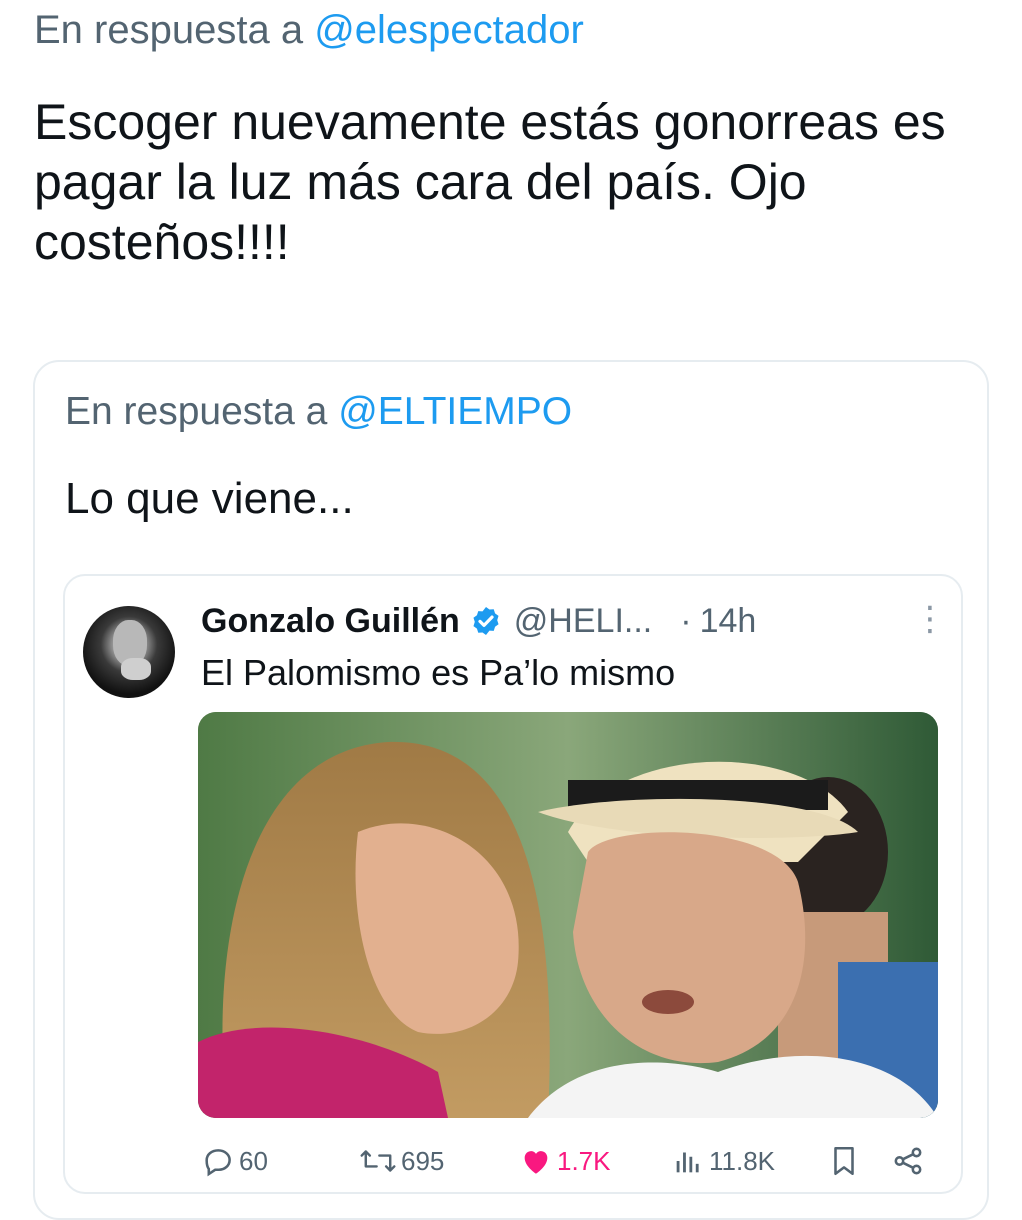  I want to click on reply-count: 60, so click(253, 1160).